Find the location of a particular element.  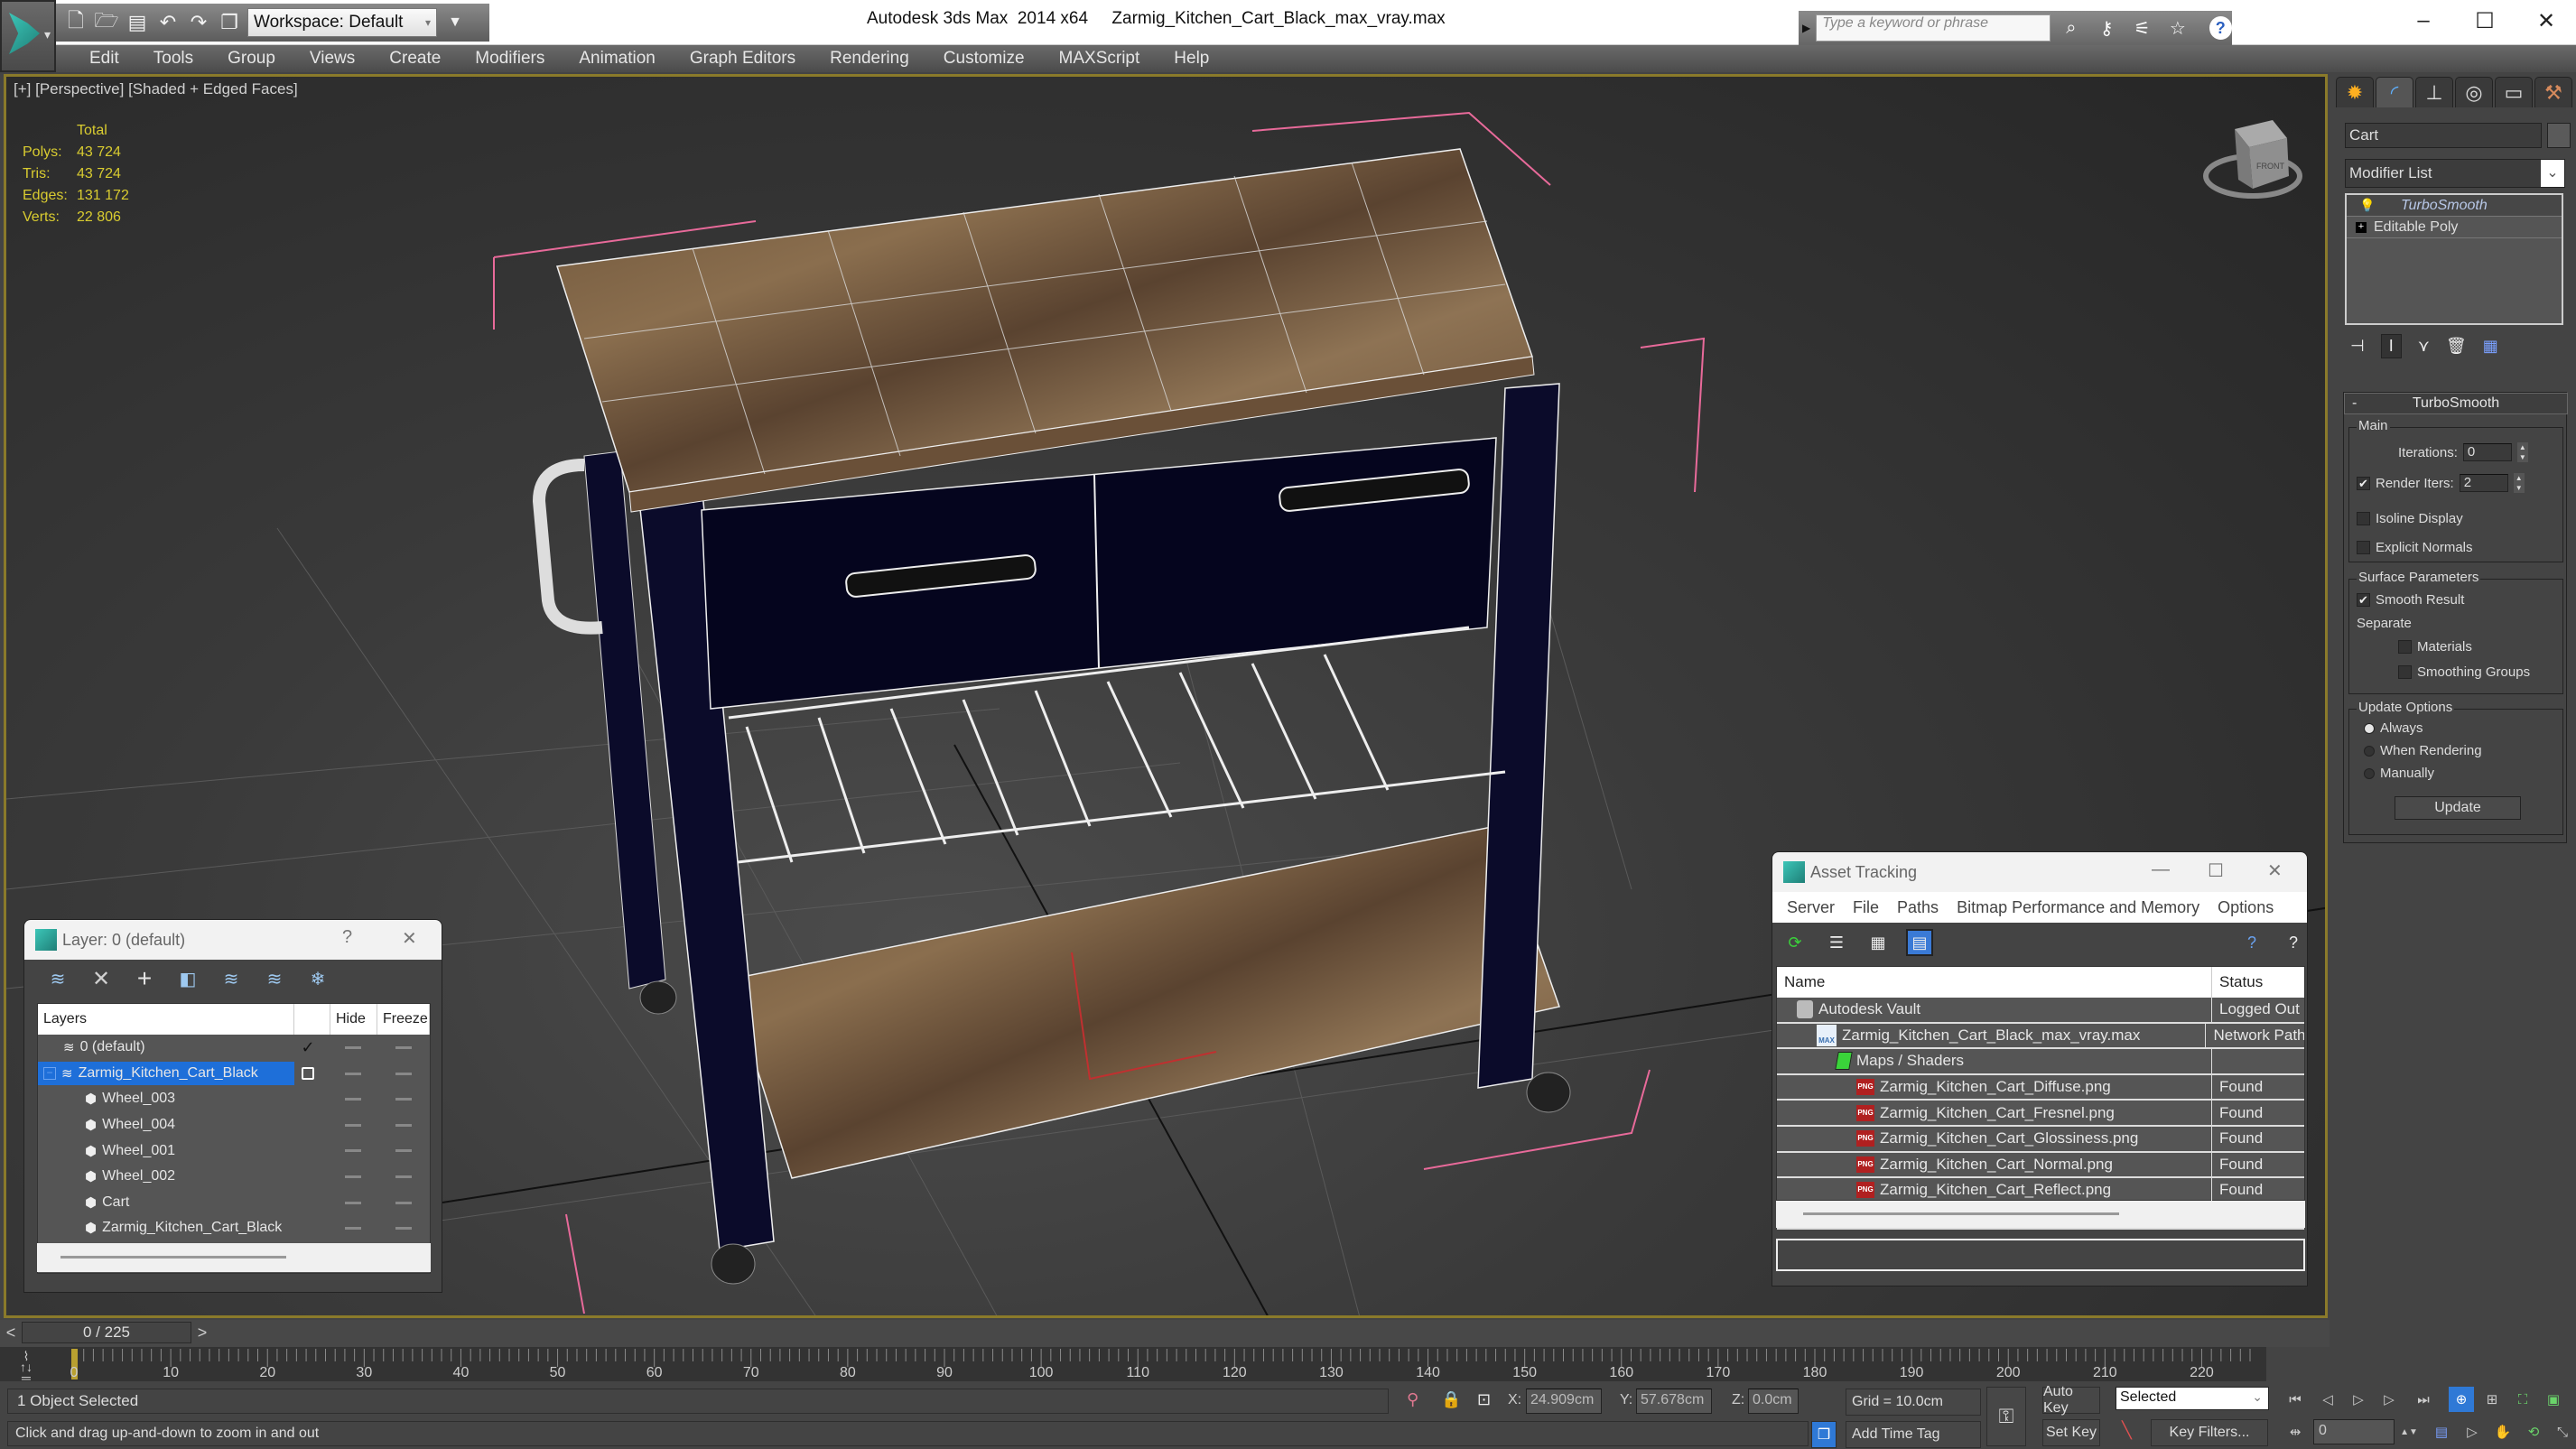

menu-modifiers: Modifiers is located at coordinates (510, 59).